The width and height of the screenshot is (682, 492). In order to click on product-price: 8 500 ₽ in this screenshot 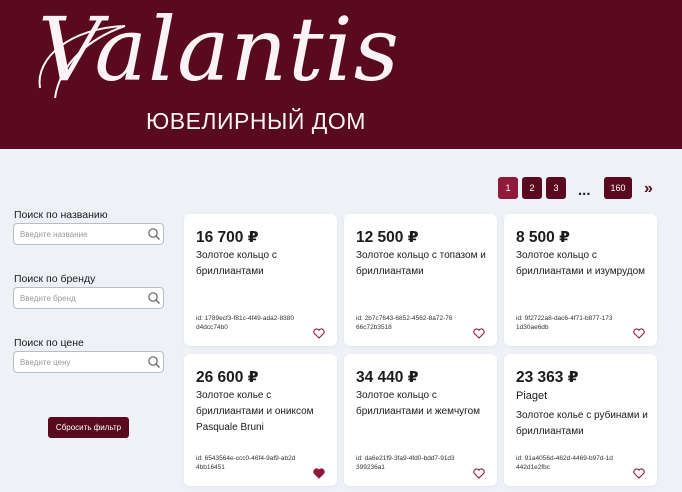, I will do `click(543, 237)`.